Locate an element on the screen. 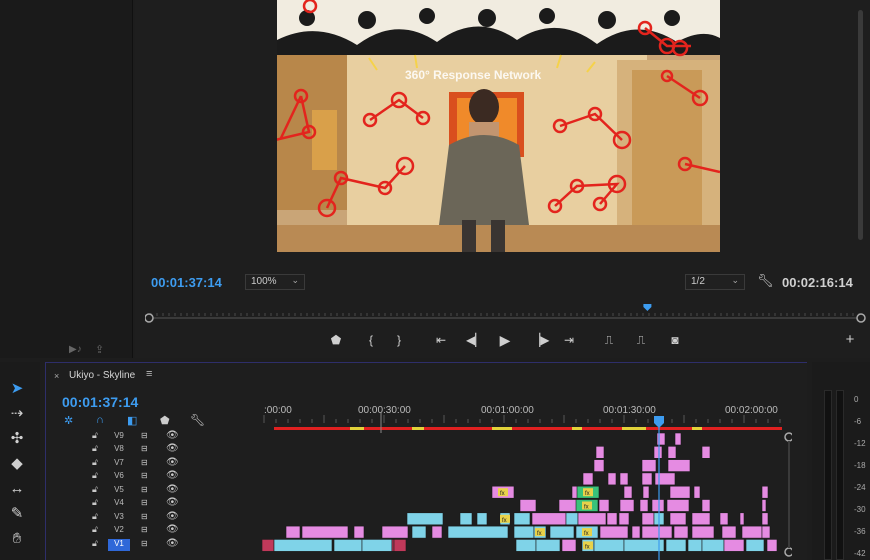 This screenshot has height=560, width=870. timeline-vscroll-handle-bottom is located at coordinates (788, 552).